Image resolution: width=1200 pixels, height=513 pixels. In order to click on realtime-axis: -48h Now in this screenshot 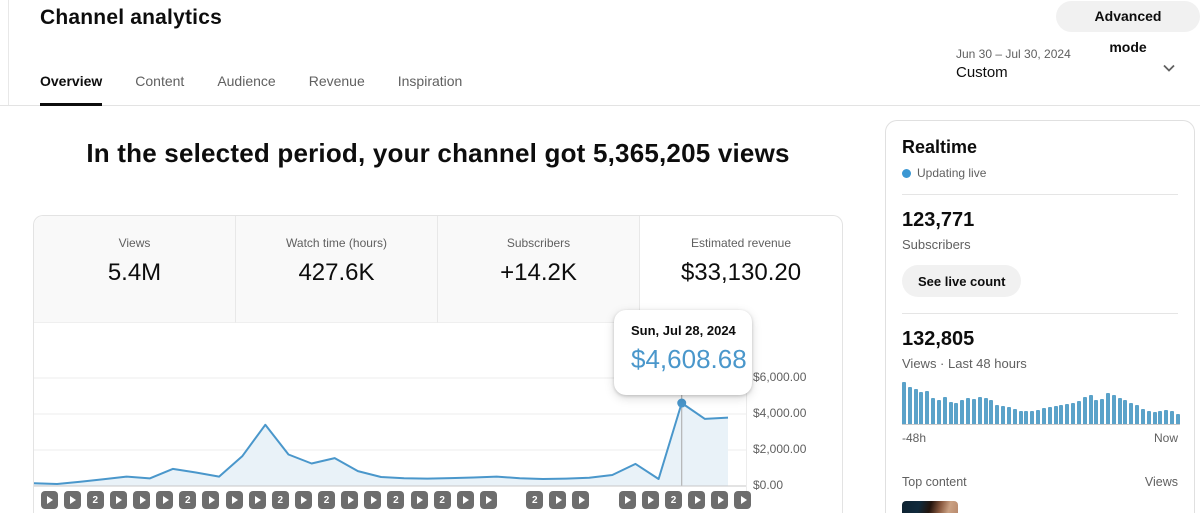, I will do `click(1040, 438)`.